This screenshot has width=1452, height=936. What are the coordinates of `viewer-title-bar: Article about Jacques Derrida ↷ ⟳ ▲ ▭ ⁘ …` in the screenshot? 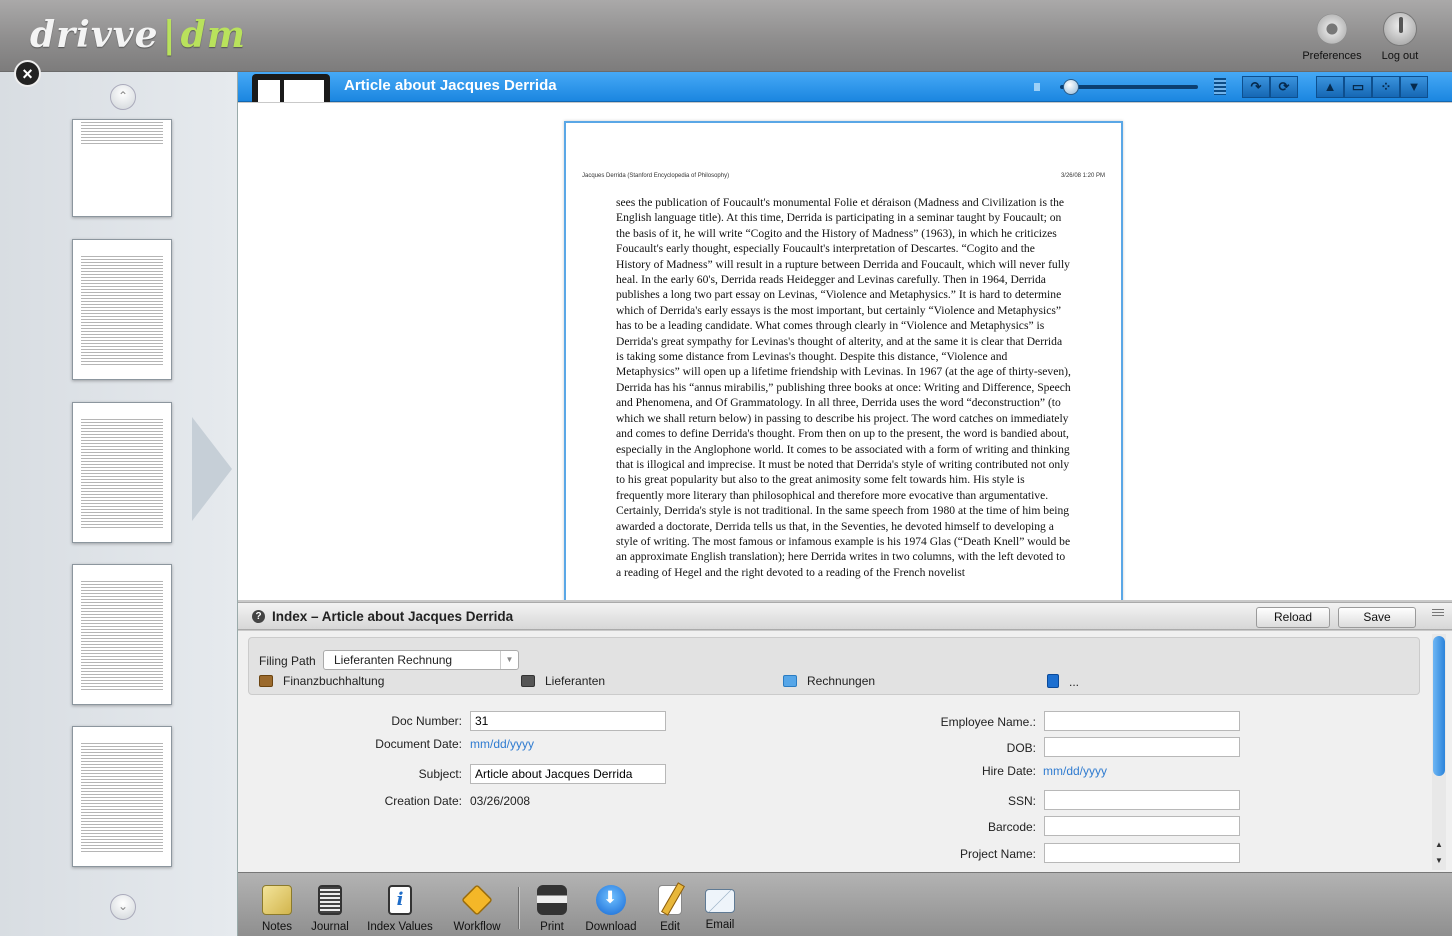 It's located at (845, 87).